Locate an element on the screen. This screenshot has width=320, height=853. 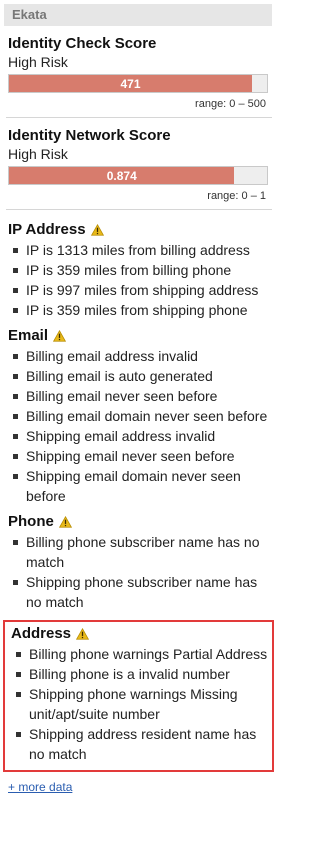
section-title-text: Email is located at coordinates (28, 335).